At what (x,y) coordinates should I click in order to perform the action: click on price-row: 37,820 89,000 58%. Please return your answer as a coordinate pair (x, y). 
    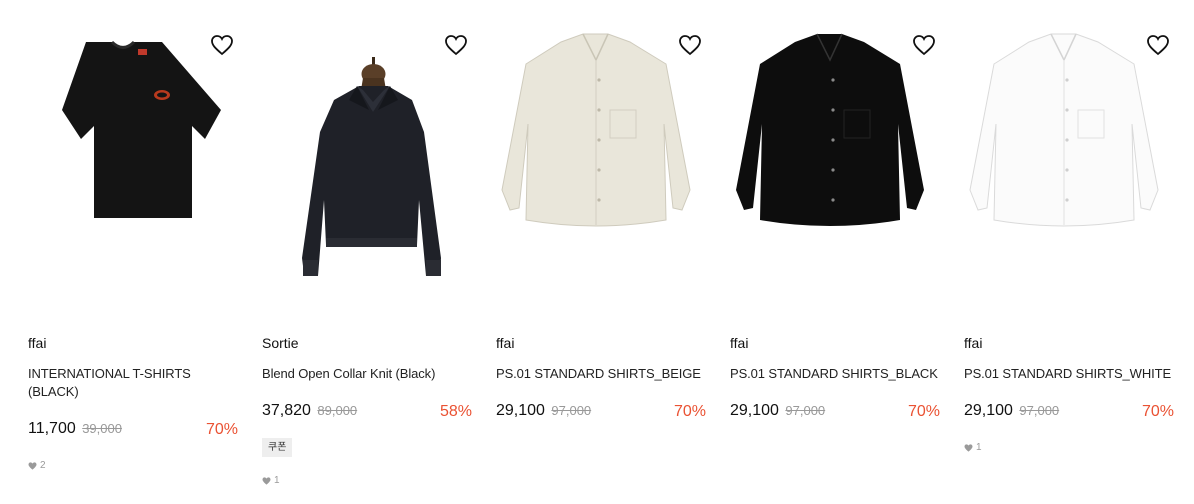
    Looking at the image, I should click on (367, 413).